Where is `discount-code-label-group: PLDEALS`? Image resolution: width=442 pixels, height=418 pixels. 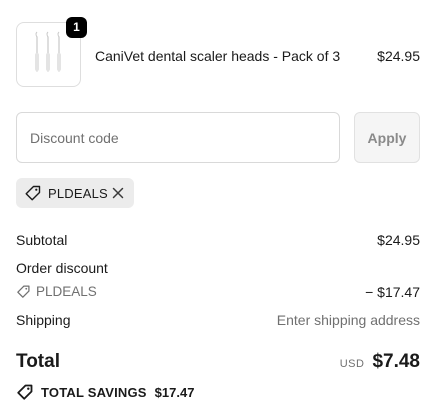
discount-code-label-group: PLDEALS is located at coordinates (56, 291).